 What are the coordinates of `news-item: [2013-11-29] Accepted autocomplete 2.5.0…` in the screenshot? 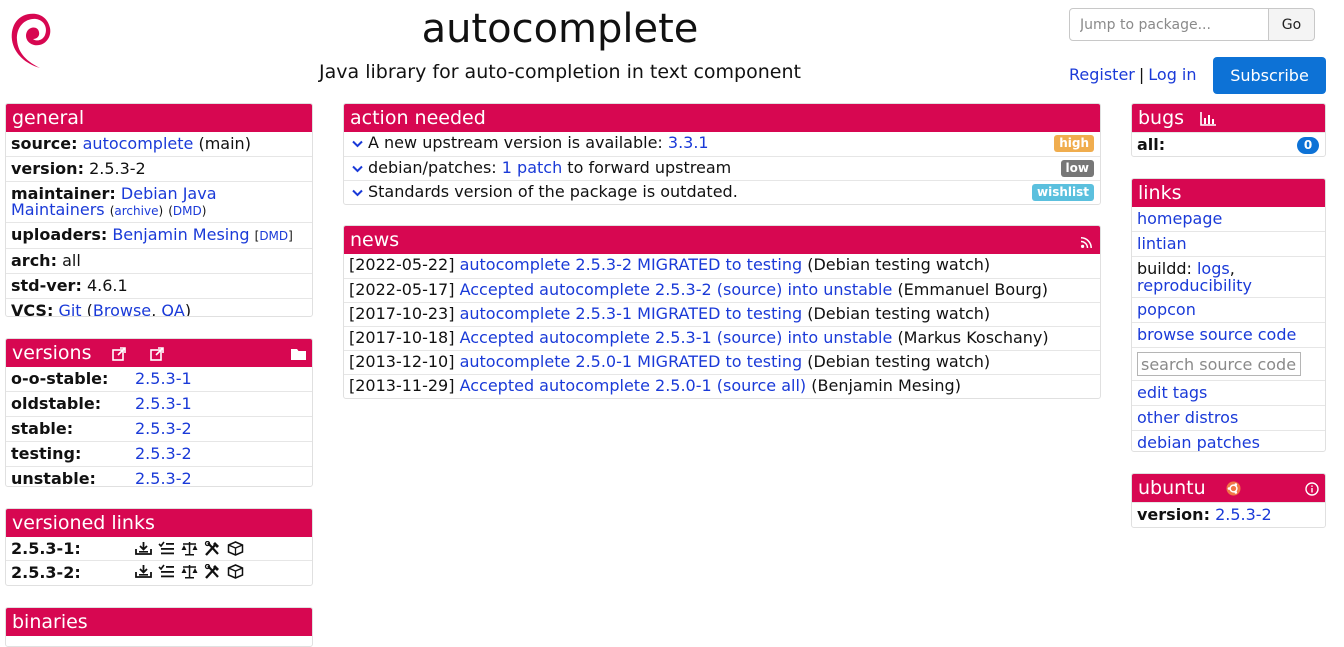 It's located at (722, 386).